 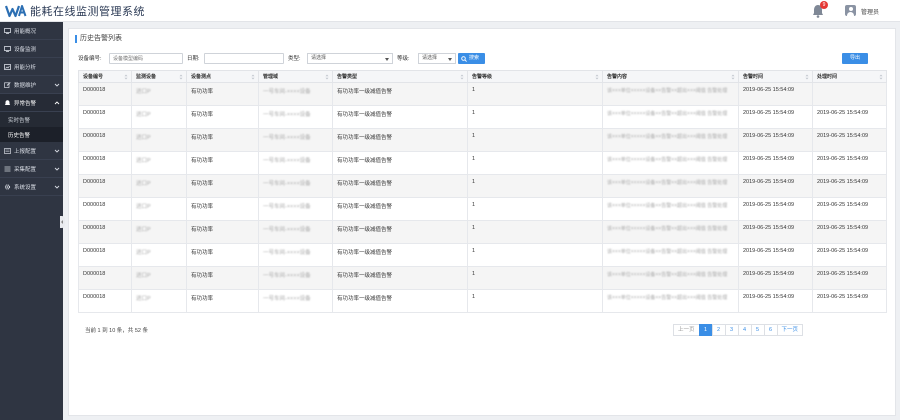 I want to click on sidebar-item-label: 系统设置, so click(x=25, y=187).